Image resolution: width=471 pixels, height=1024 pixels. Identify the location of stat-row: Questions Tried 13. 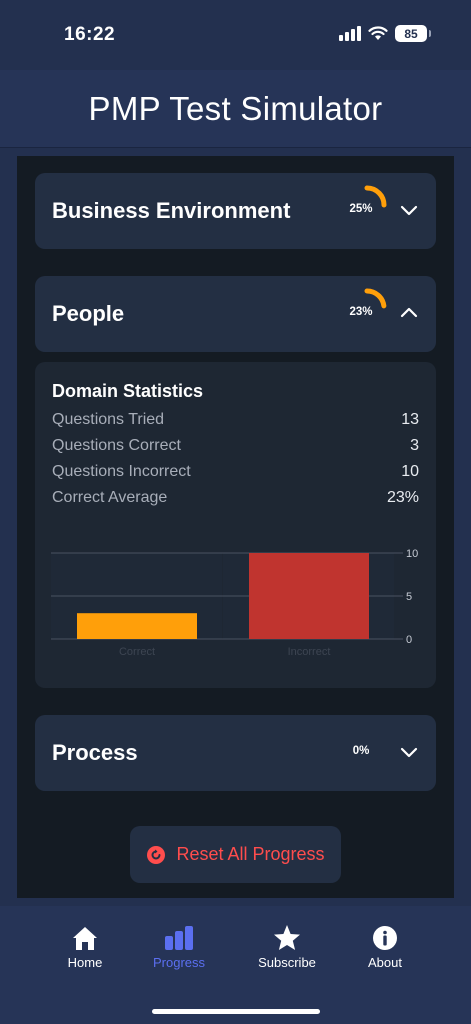
(235, 422).